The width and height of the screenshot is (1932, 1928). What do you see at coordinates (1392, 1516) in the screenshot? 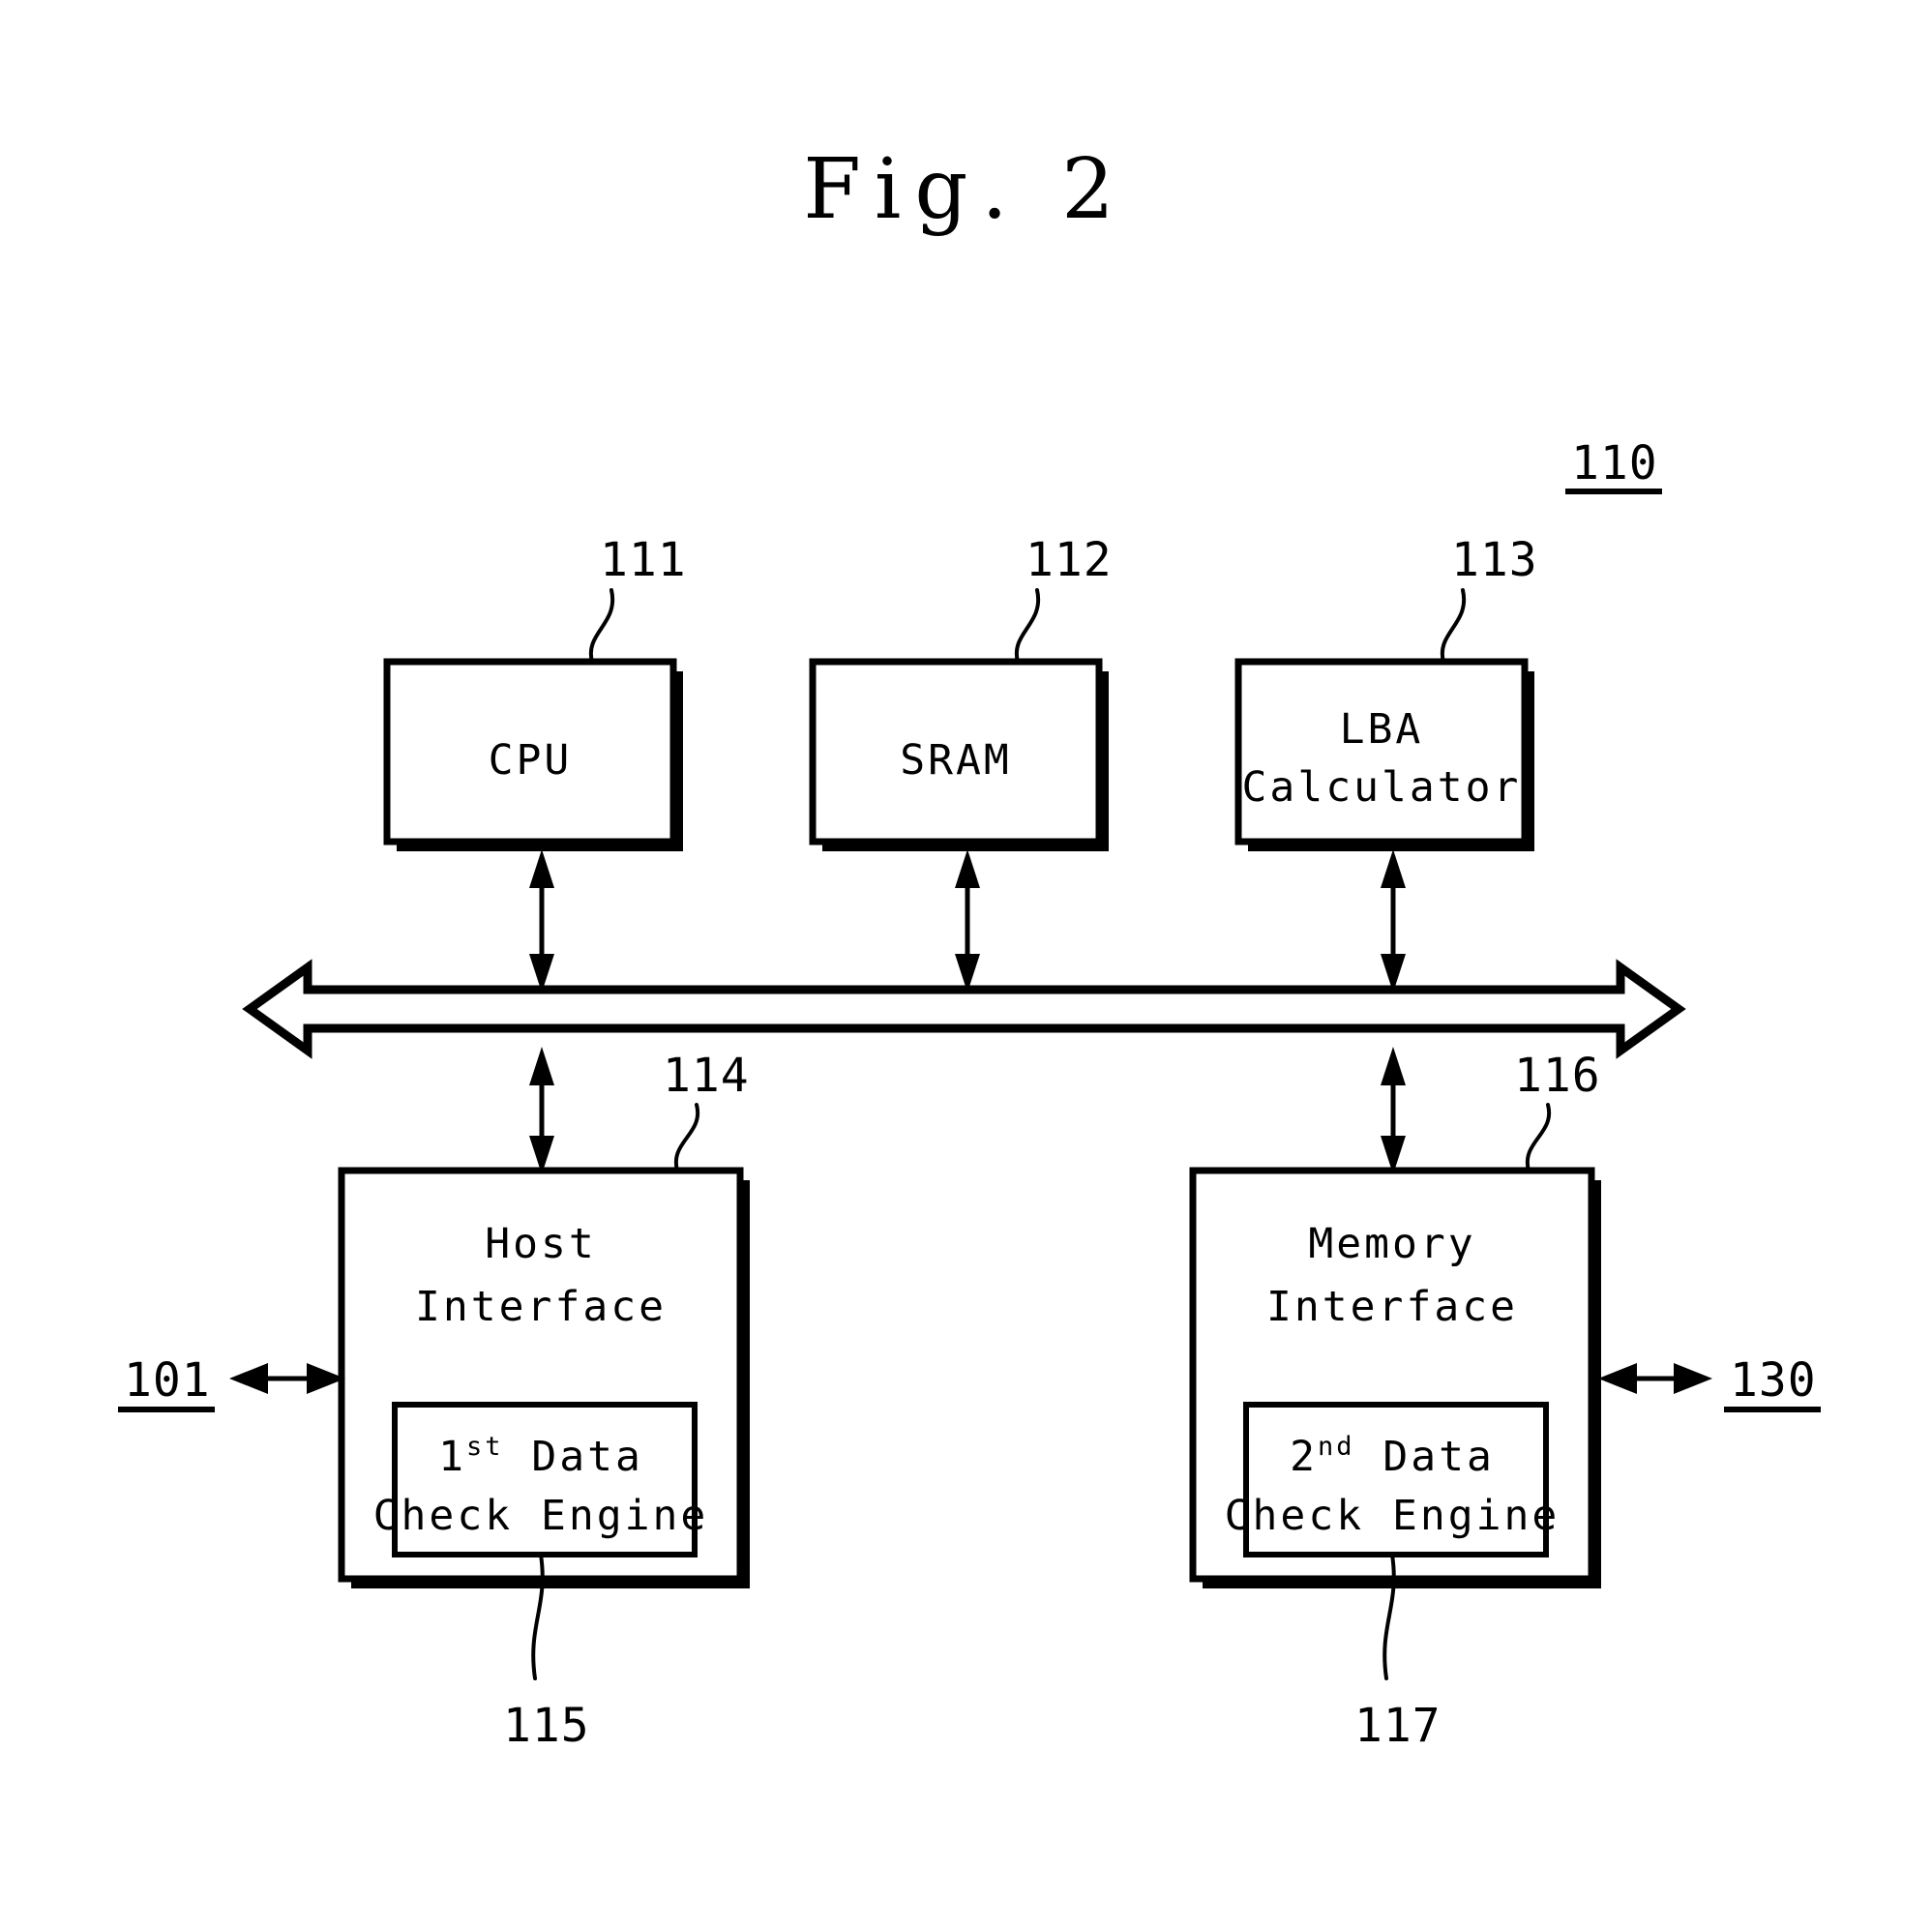
I see `second-data-check-engine-label-line2: Check Engine` at bounding box center [1392, 1516].